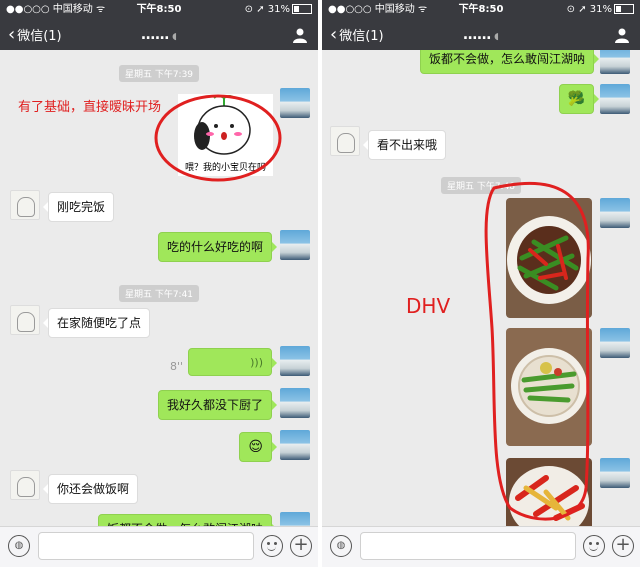  Describe the element at coordinates (217, 247) in the screenshot. I see `message-bubble: 吃的什么好吃的啊` at that location.